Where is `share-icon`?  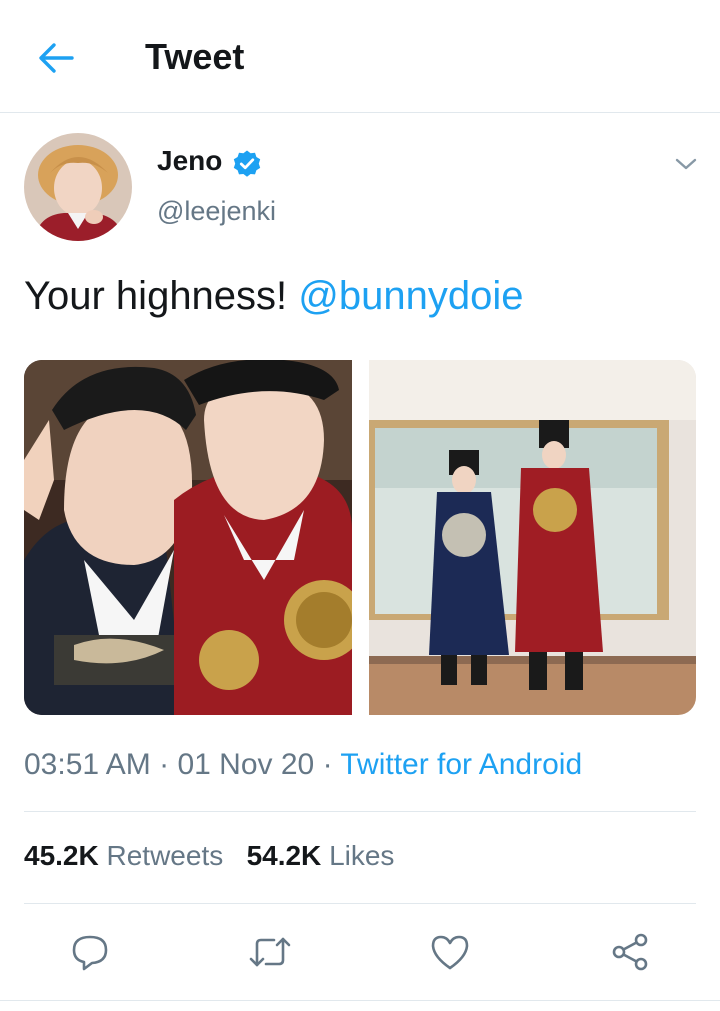
share-icon is located at coordinates (630, 952).